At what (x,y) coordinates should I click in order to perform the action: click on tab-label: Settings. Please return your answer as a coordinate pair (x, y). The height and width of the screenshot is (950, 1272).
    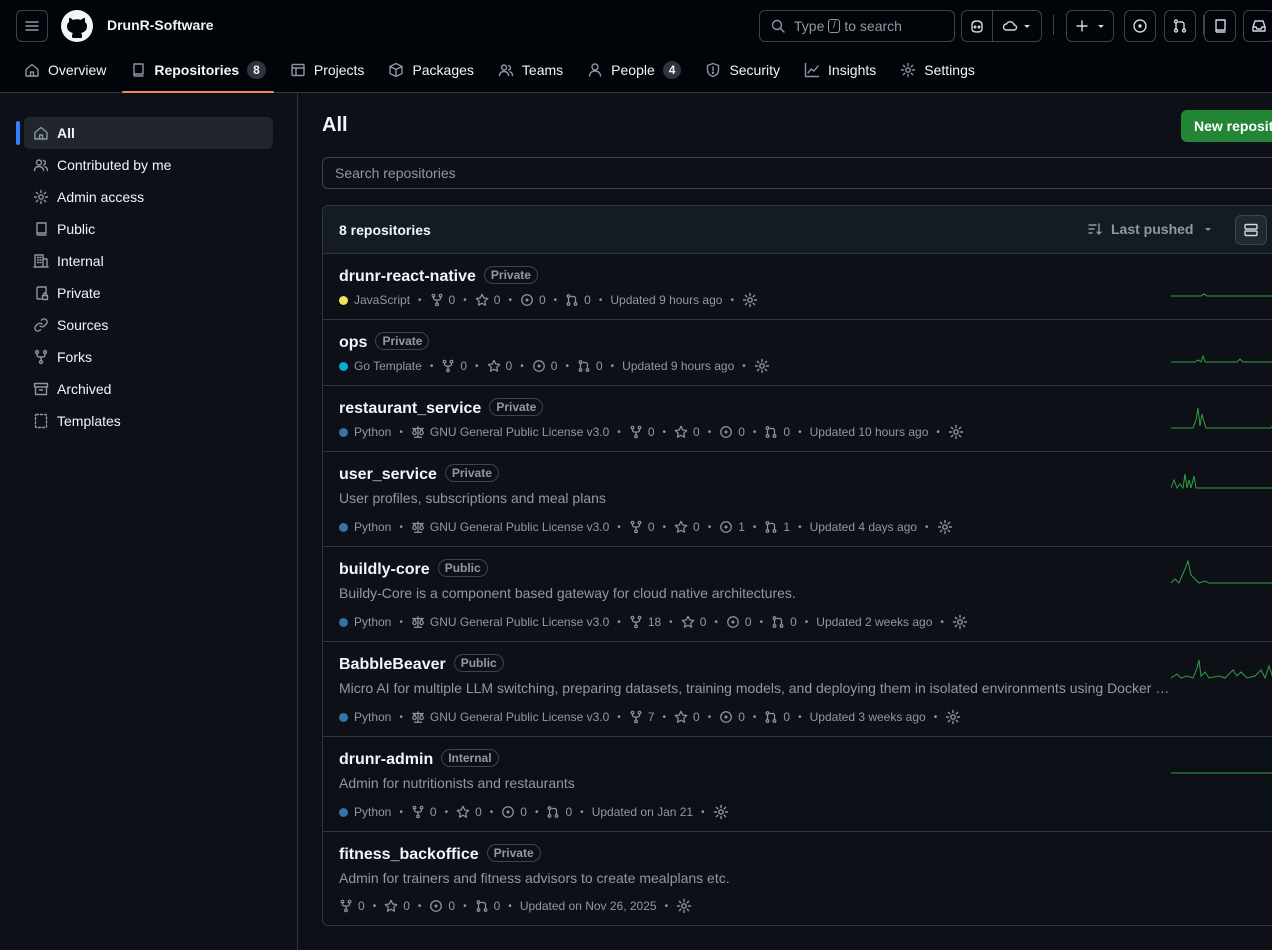
    Looking at the image, I should click on (949, 70).